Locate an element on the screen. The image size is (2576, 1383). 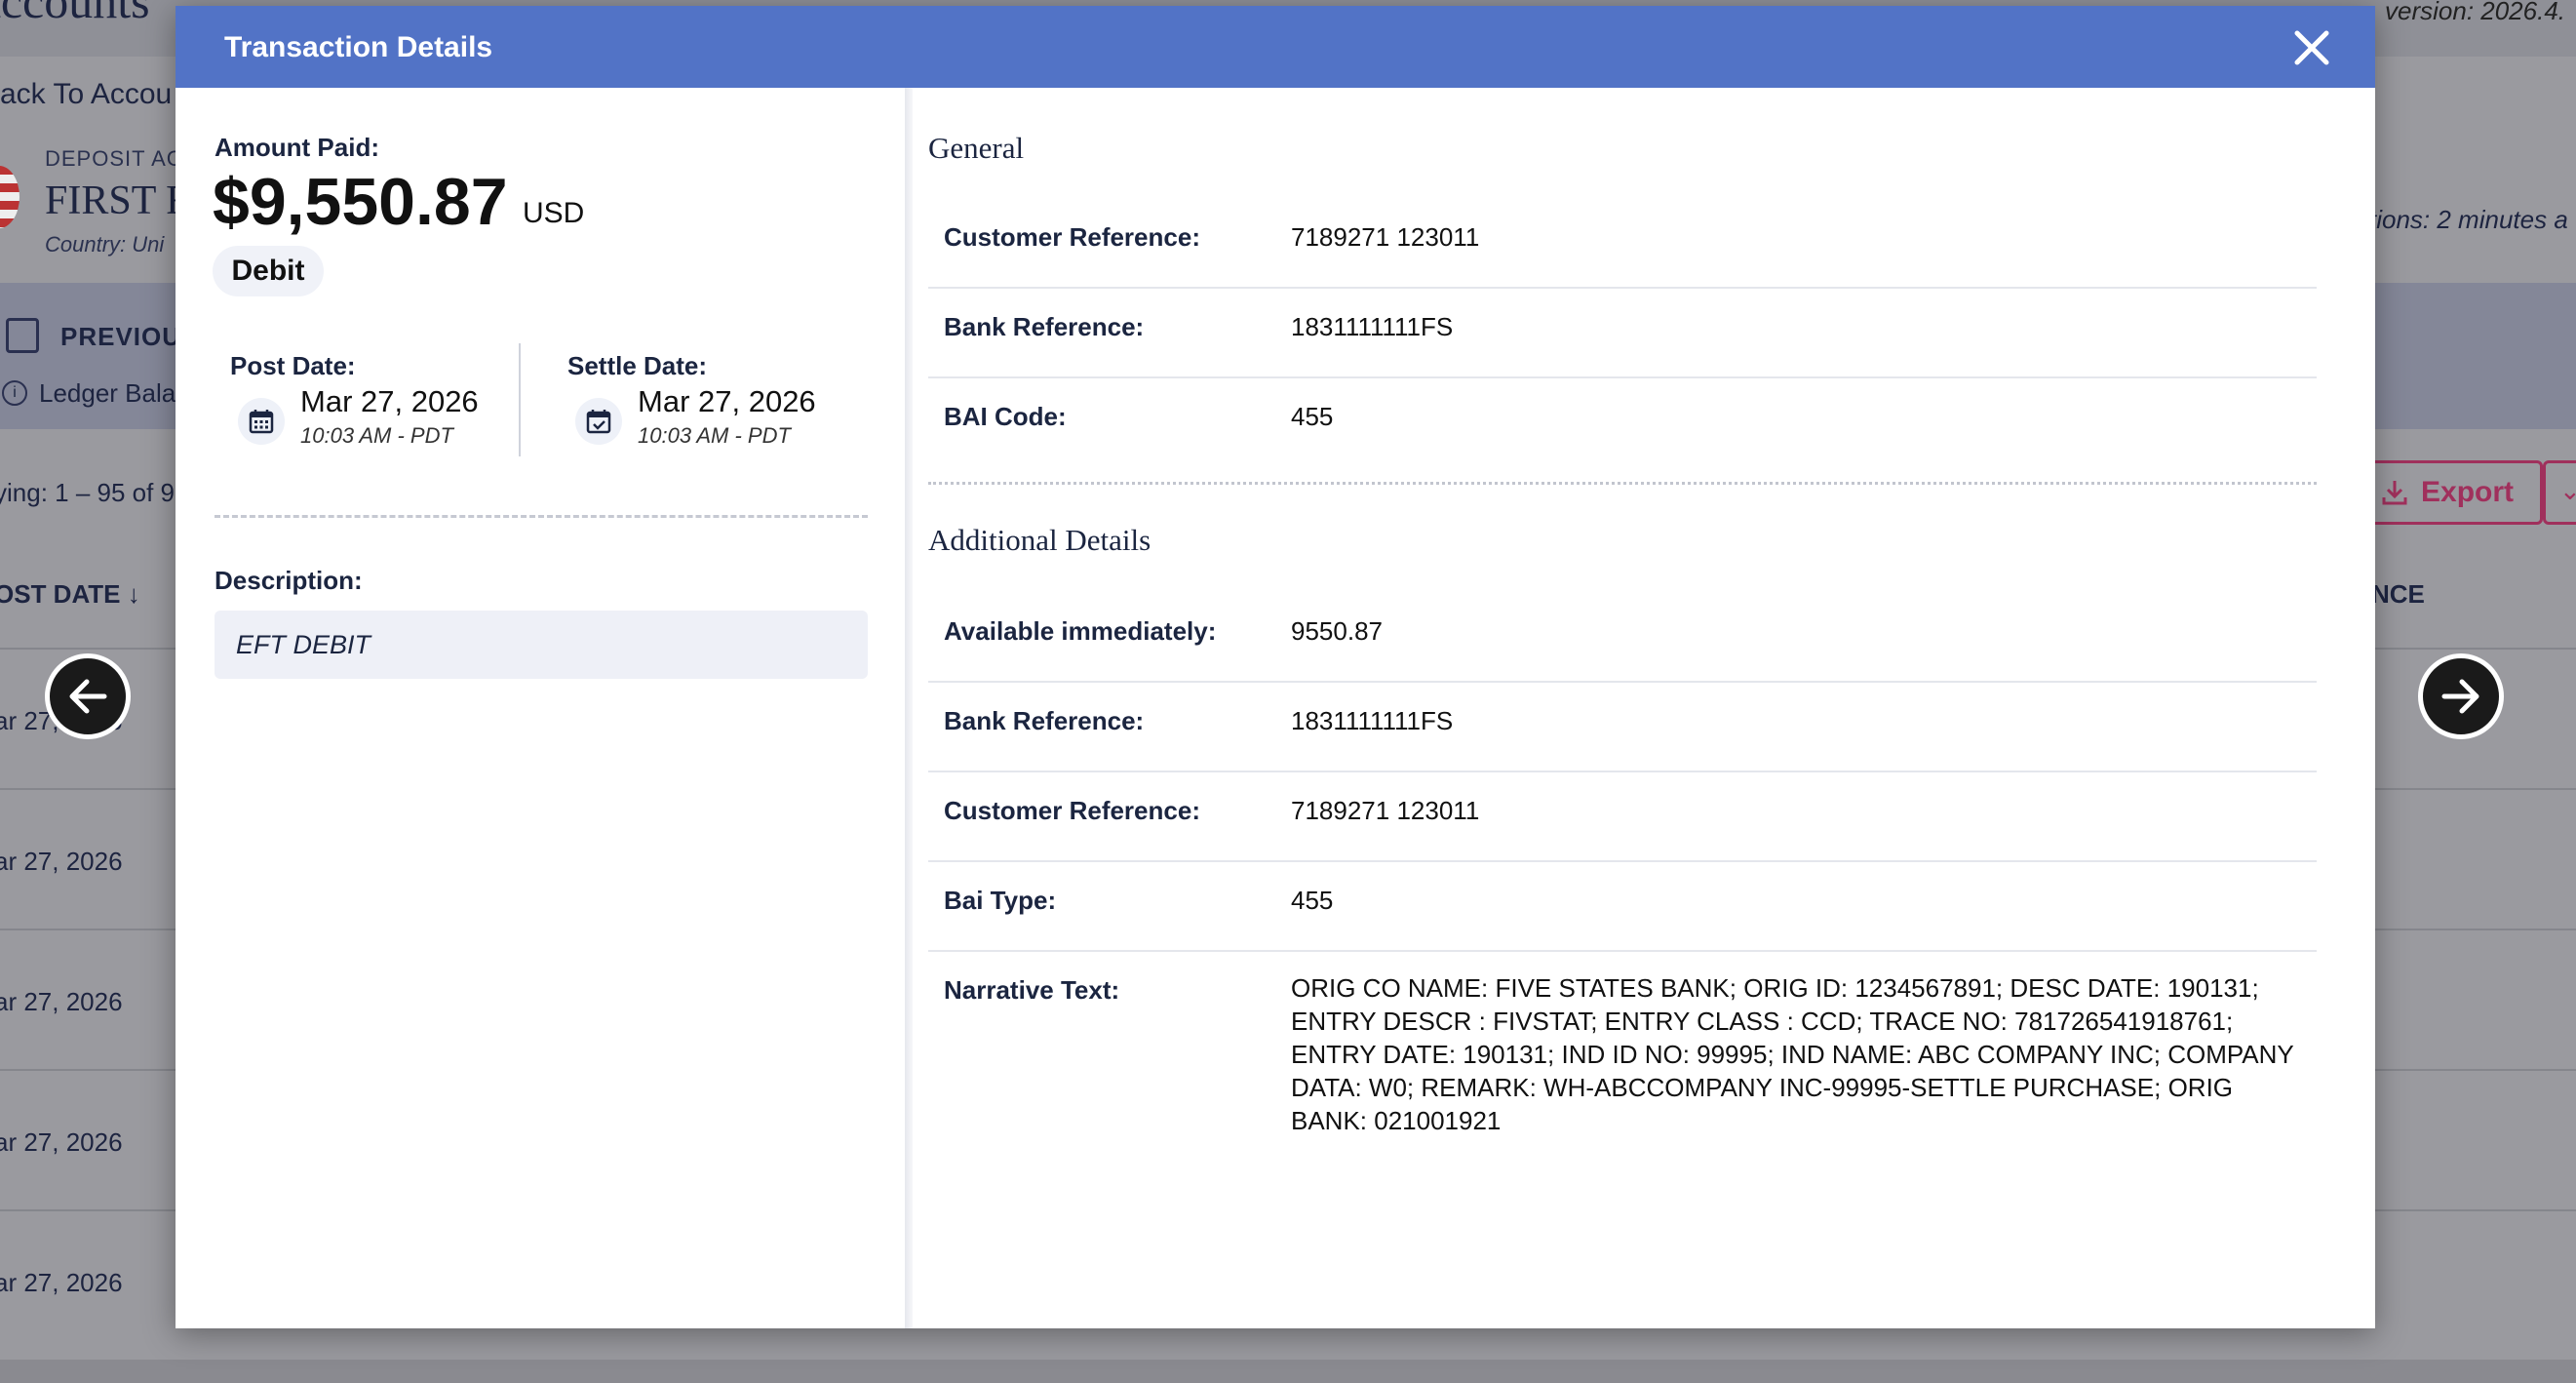
account-country: Country: Uni is located at coordinates (105, 245).